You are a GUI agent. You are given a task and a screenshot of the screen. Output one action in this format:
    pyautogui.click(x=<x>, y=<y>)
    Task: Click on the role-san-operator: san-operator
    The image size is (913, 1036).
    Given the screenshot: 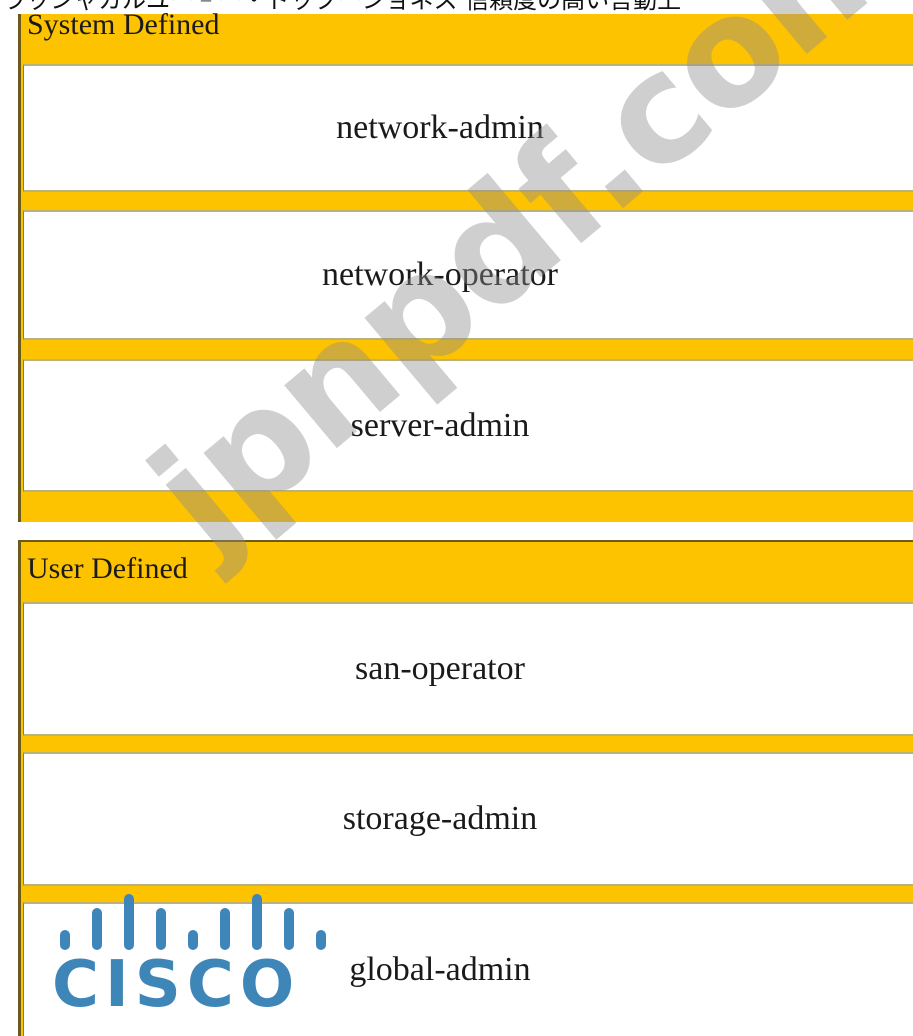 What is the action you would take?
    pyautogui.click(x=468, y=669)
    